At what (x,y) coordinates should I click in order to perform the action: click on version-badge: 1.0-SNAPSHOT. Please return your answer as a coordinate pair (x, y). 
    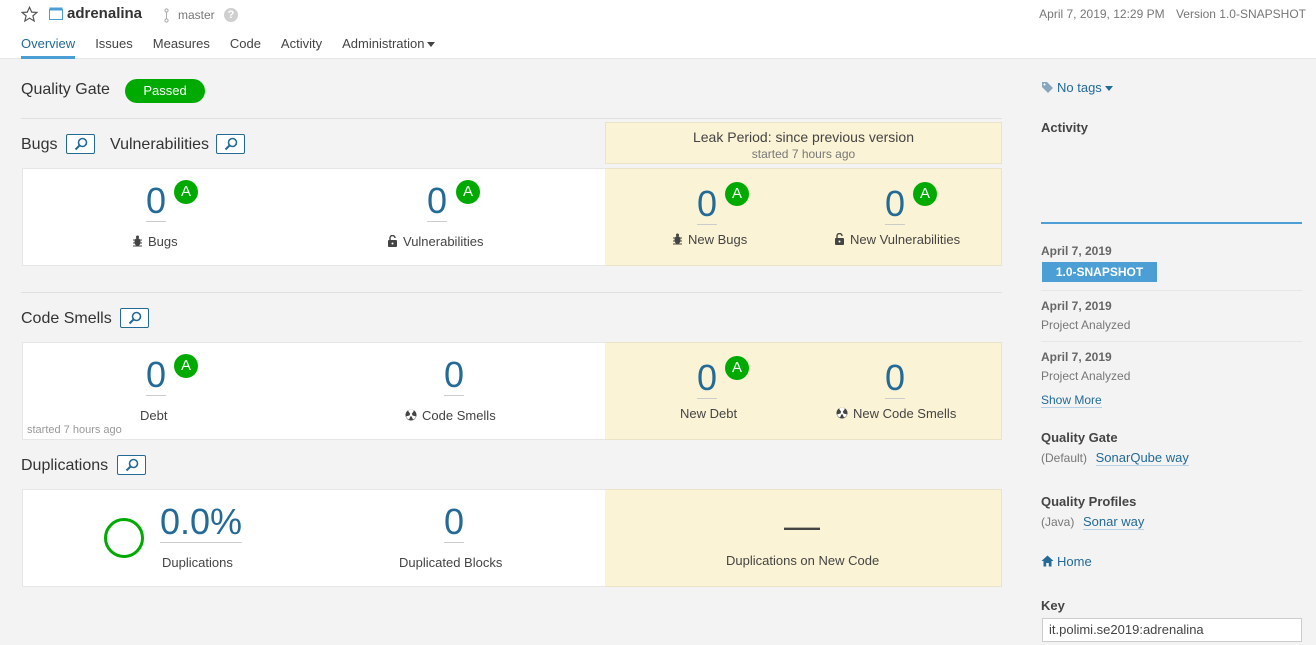
    Looking at the image, I should click on (1099, 272).